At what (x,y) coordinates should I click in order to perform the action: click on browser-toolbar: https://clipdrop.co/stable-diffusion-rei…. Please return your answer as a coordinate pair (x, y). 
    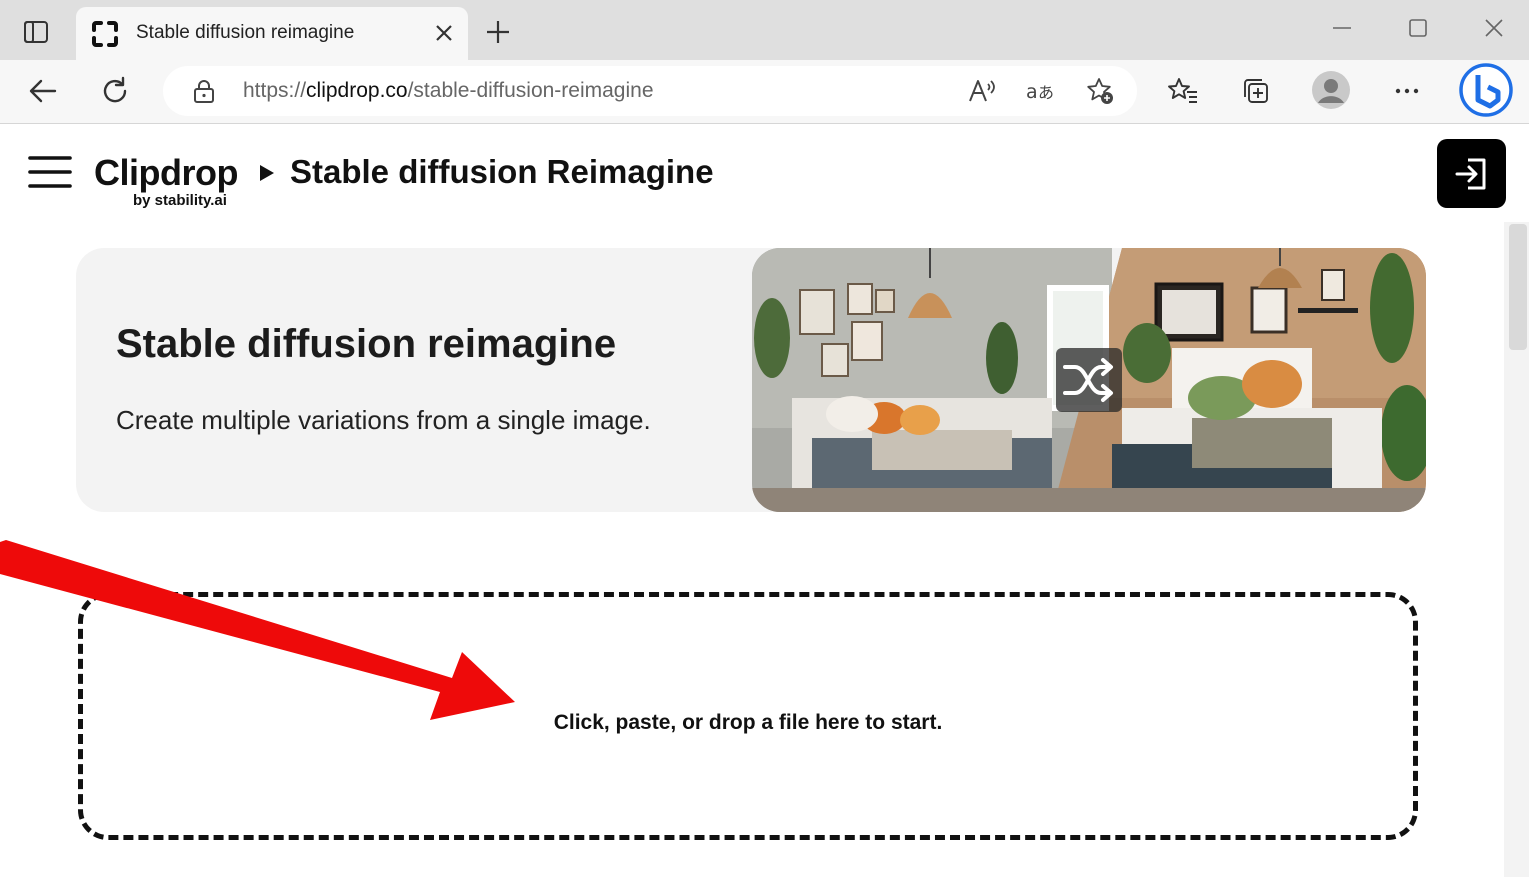
    Looking at the image, I should click on (764, 92).